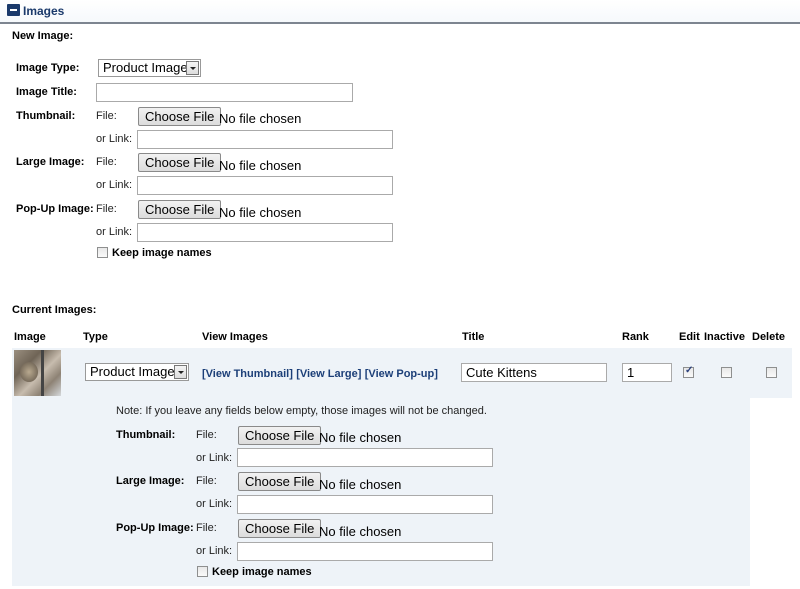 This screenshot has width=800, height=589. What do you see at coordinates (280, 481) in the screenshot?
I see `edit-large-choose-file-button: Choose File` at bounding box center [280, 481].